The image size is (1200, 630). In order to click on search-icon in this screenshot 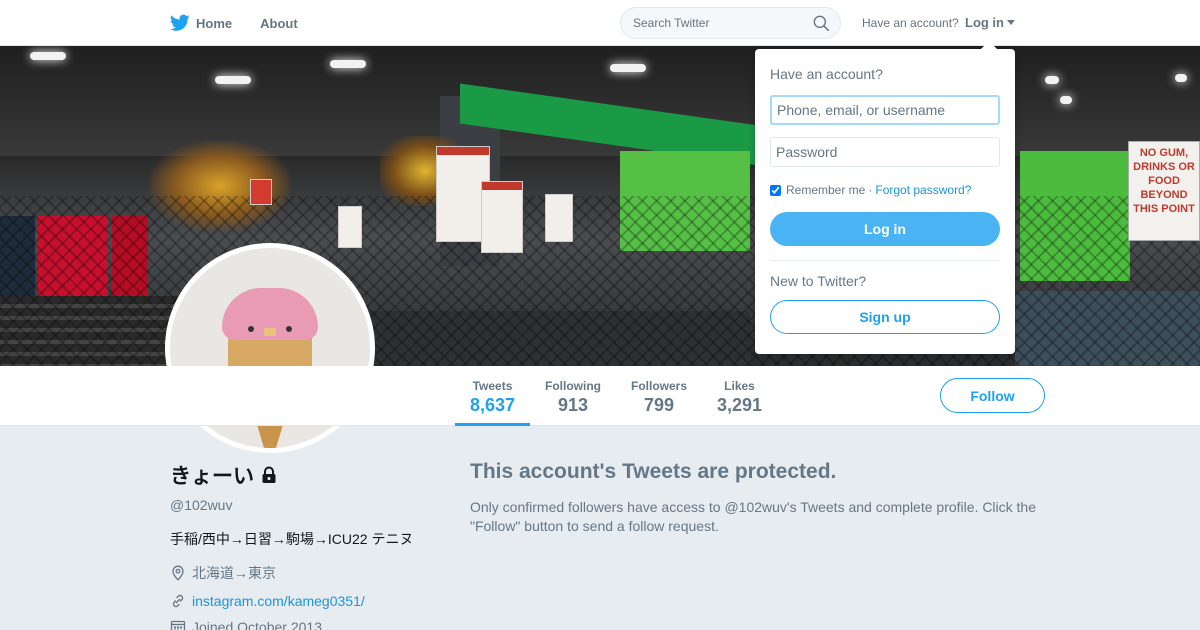, I will do `click(821, 23)`.